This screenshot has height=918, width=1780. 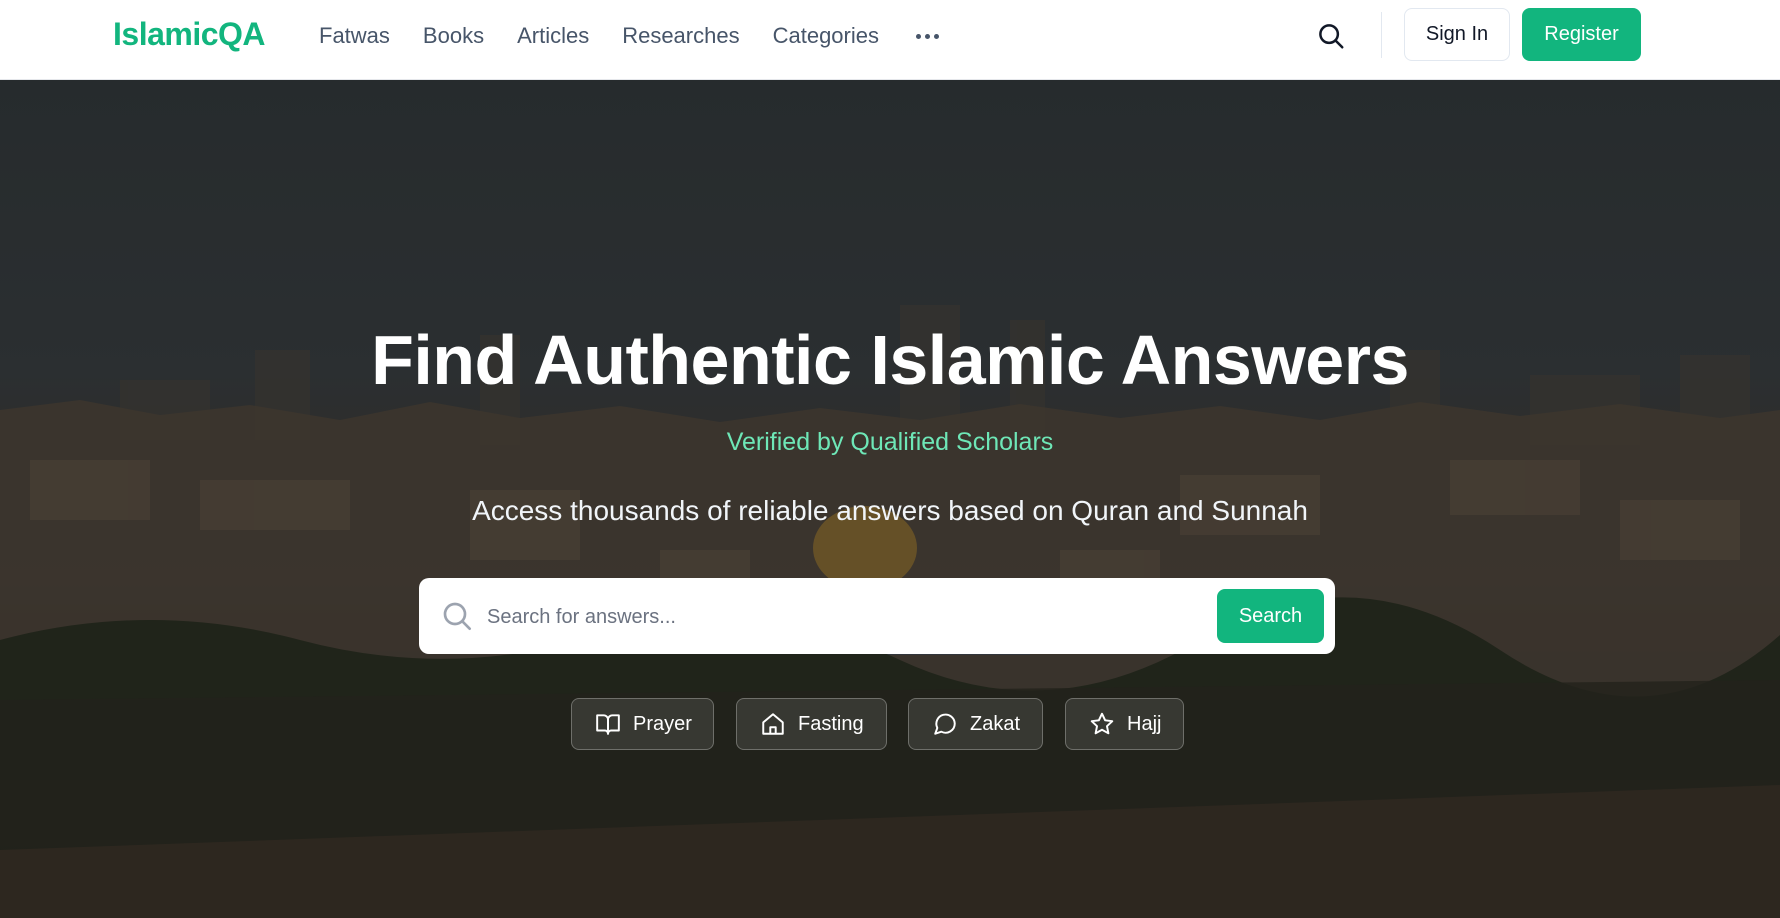 What do you see at coordinates (553, 36) in the screenshot?
I see `nav-item-articles: Articles` at bounding box center [553, 36].